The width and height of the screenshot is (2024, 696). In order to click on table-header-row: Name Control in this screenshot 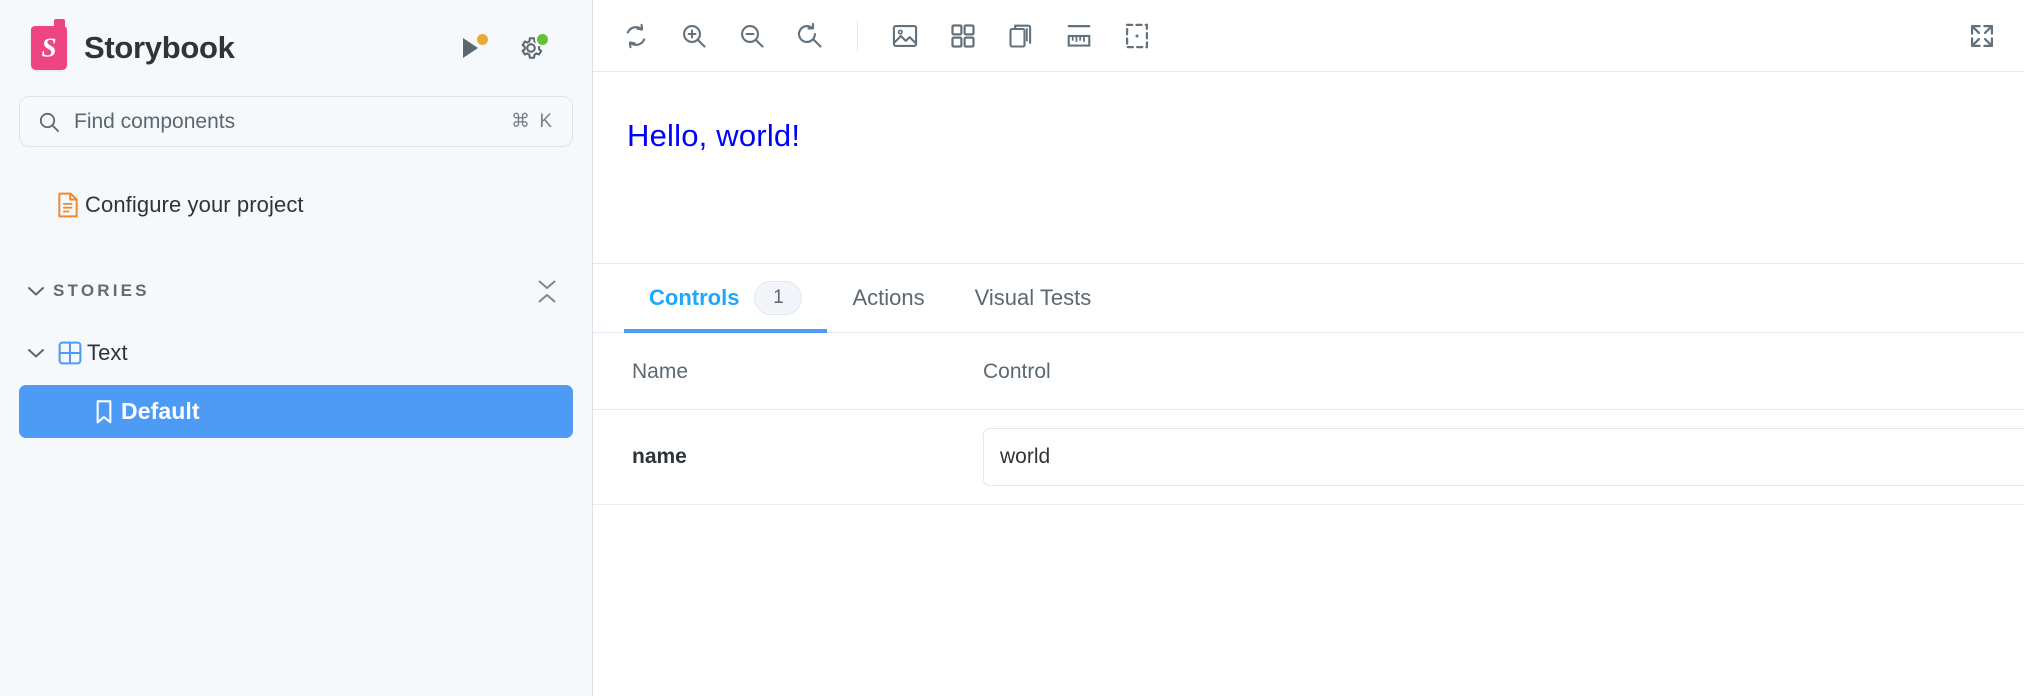, I will do `click(1308, 371)`.